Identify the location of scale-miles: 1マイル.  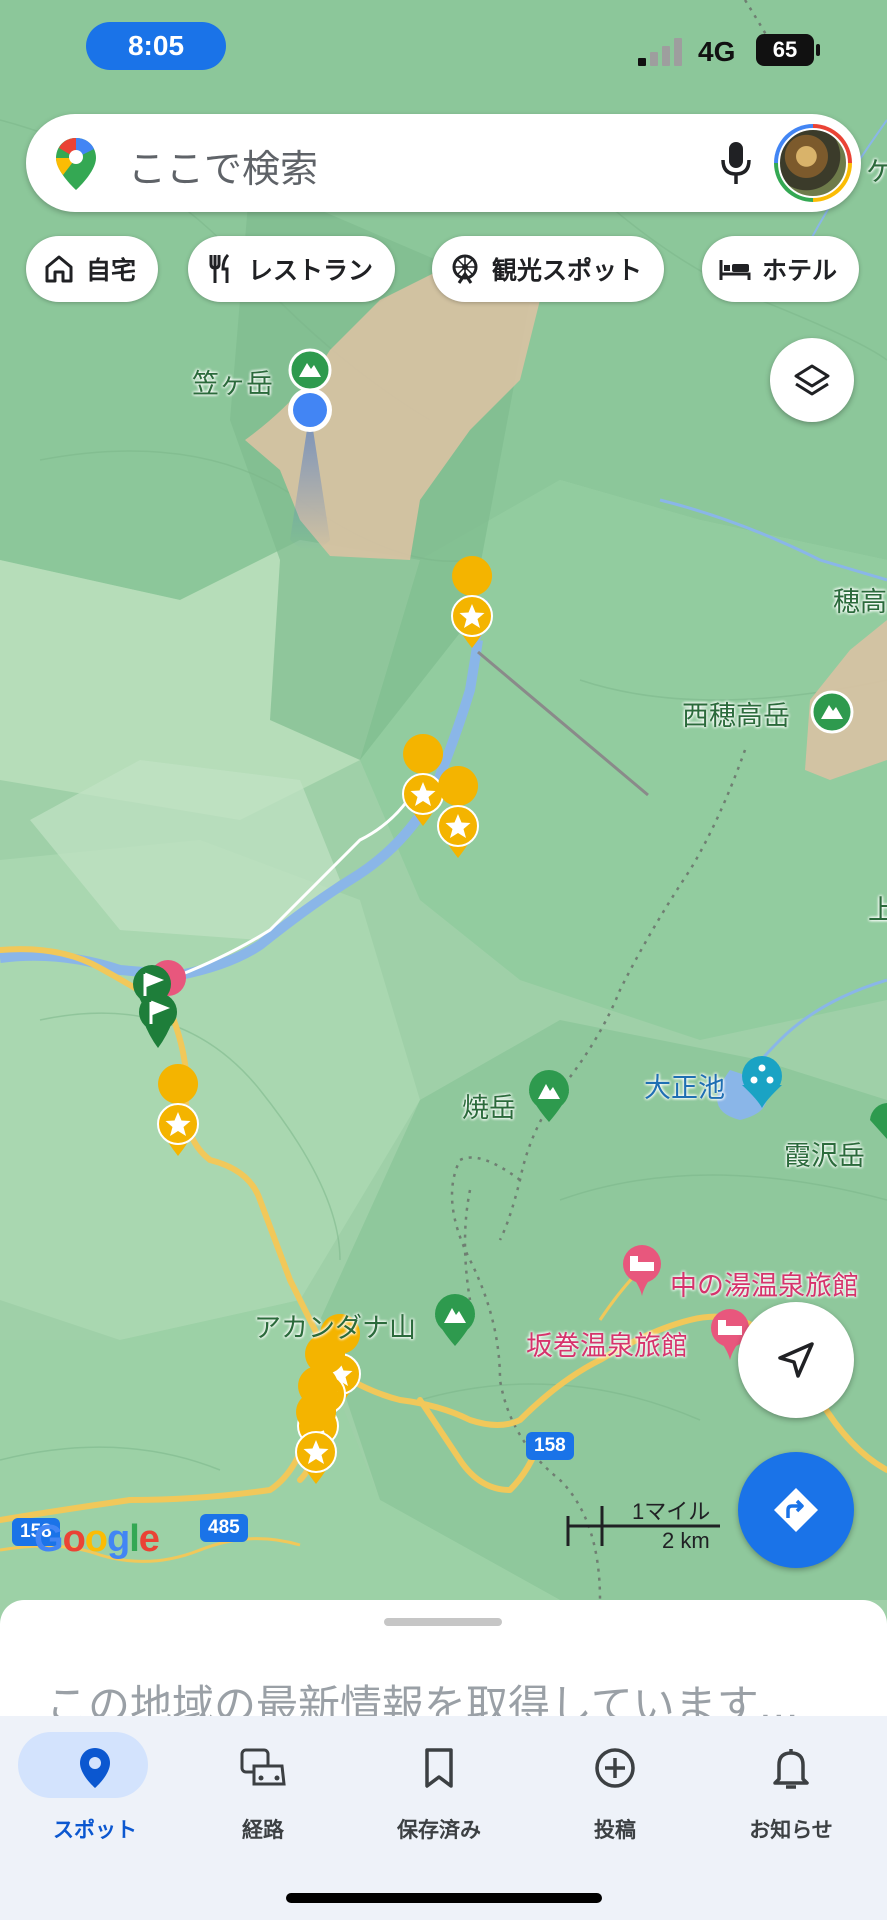
(671, 1511).